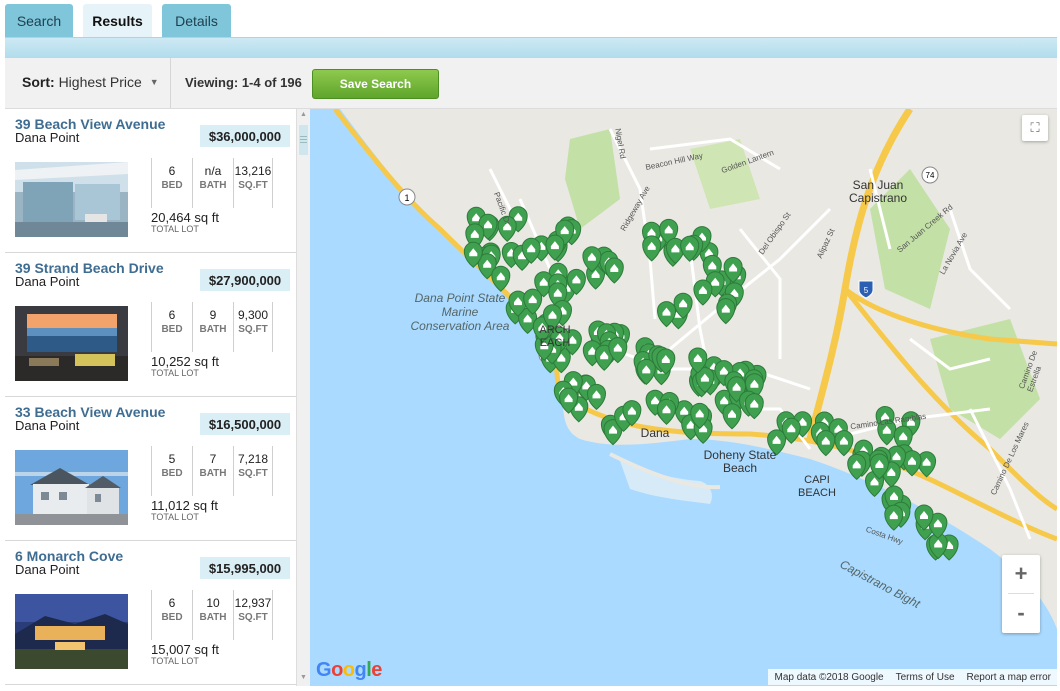 The height and width of the screenshot is (691, 1060). I want to click on city-label-san-juan: San Juan Capistrano, so click(878, 191).